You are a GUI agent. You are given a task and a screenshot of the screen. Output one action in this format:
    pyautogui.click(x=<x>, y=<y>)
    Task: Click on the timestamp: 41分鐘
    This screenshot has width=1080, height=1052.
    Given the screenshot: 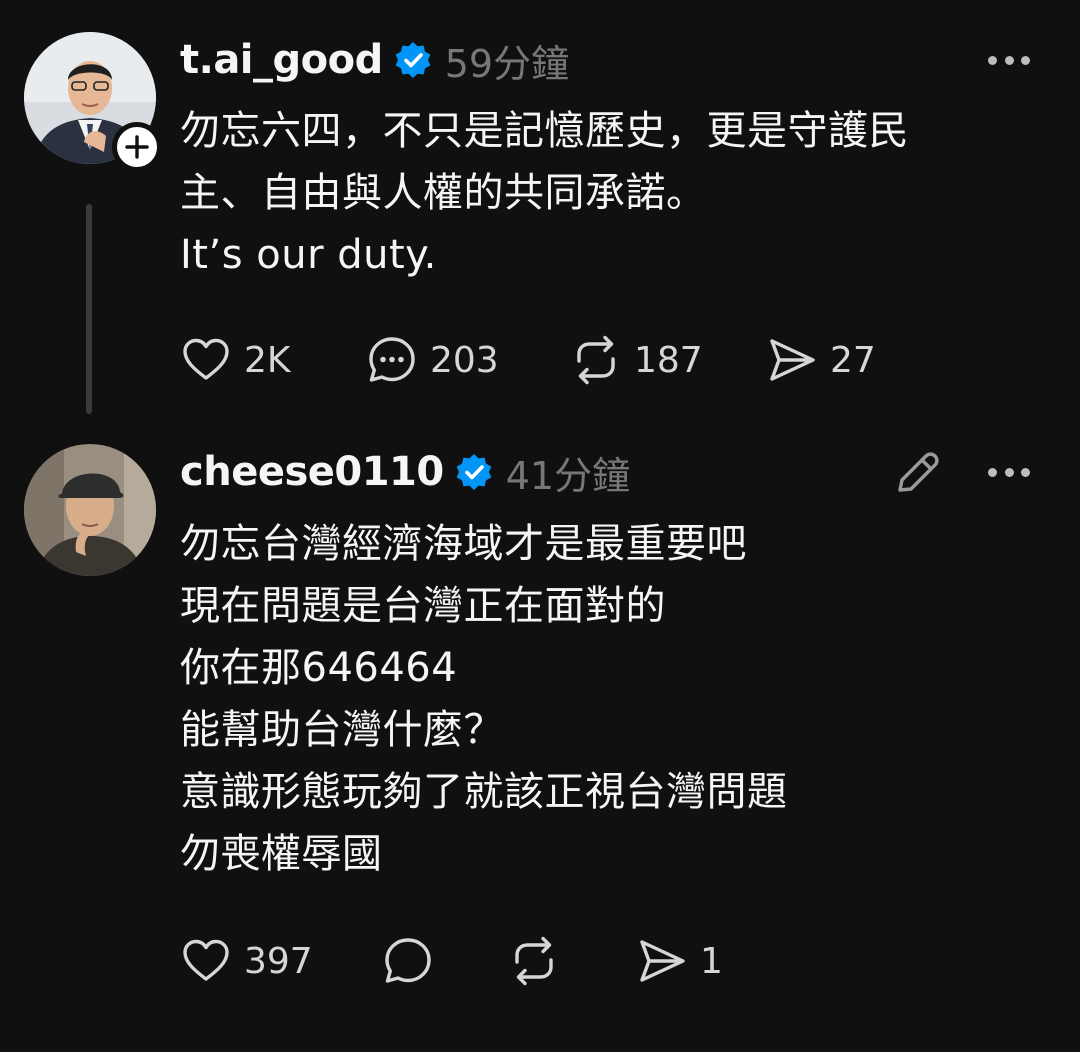 What is the action you would take?
    pyautogui.click(x=568, y=475)
    